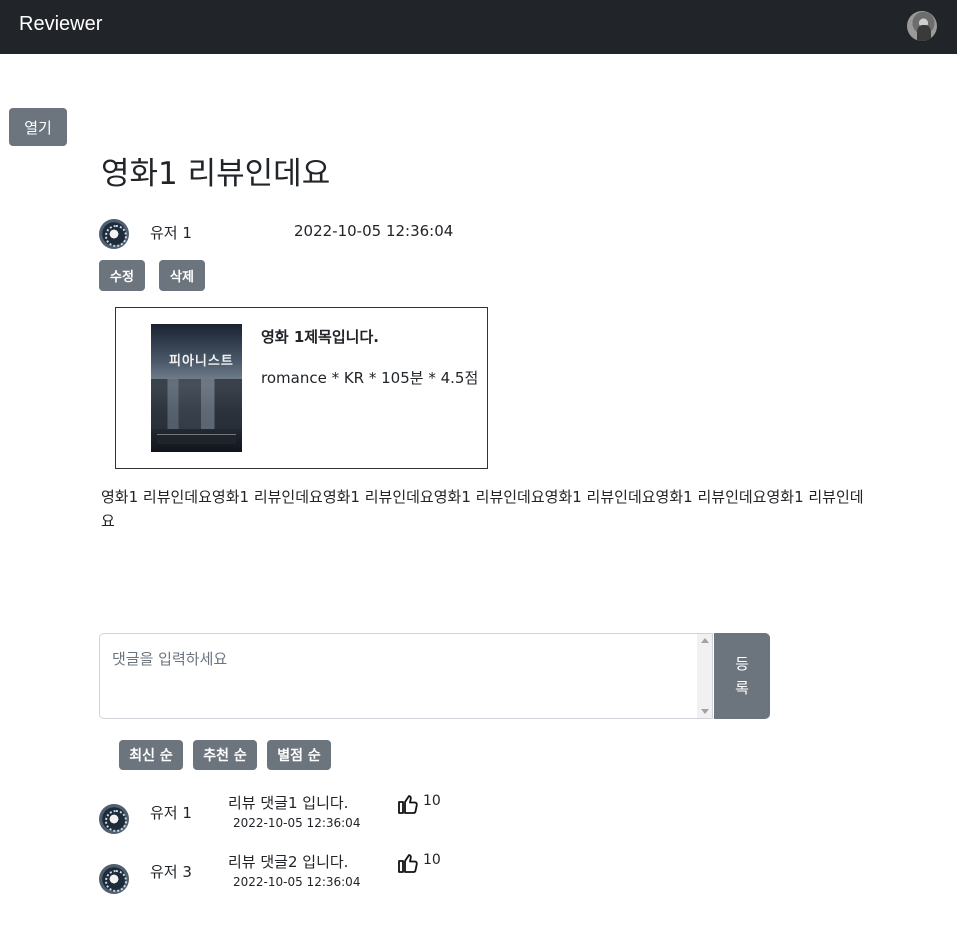 This screenshot has height=930, width=957. What do you see at coordinates (406, 676) in the screenshot?
I see `comment-input` at bounding box center [406, 676].